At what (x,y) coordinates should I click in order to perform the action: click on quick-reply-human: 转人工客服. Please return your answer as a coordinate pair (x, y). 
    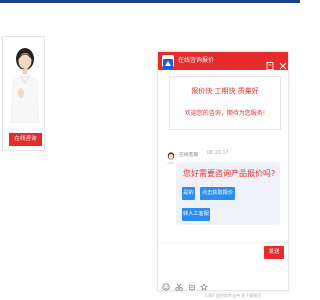
    Looking at the image, I should click on (196, 214).